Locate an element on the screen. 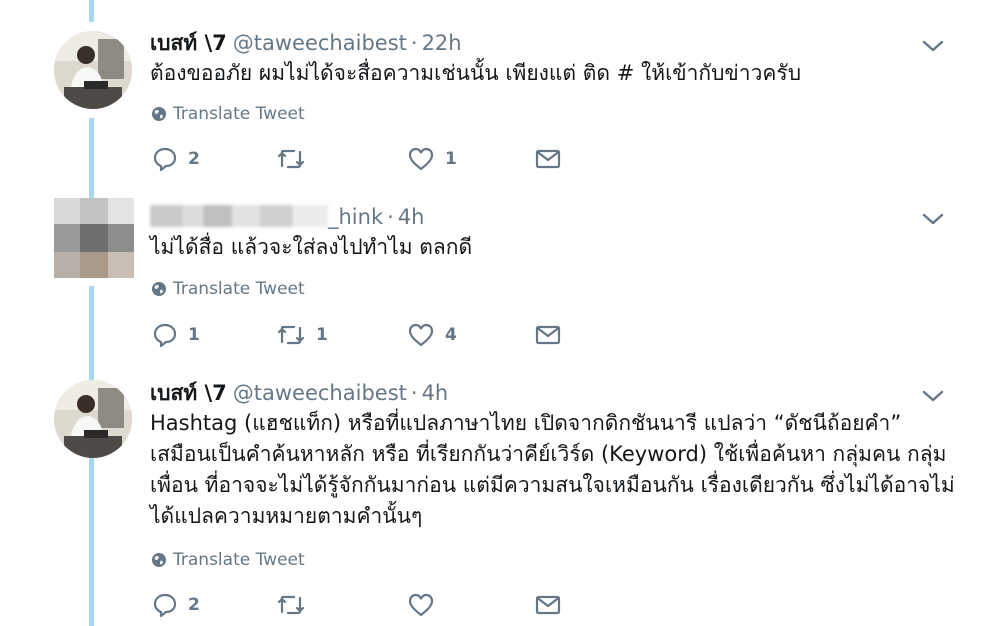  reply-count: 1 is located at coordinates (194, 335).